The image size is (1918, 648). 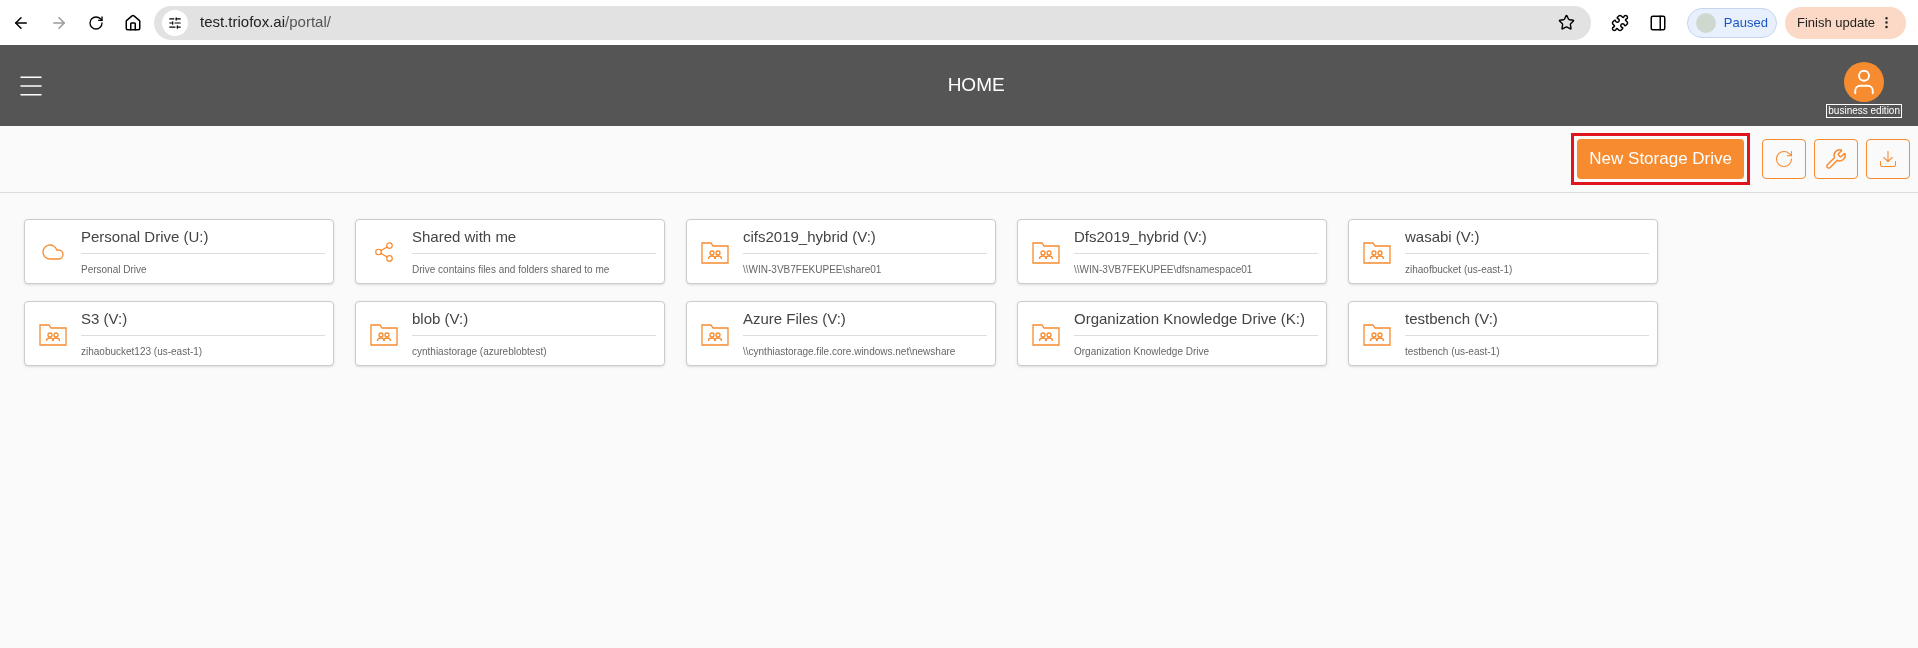 What do you see at coordinates (114, 269) in the screenshot?
I see `drive-description: Personal Drive` at bounding box center [114, 269].